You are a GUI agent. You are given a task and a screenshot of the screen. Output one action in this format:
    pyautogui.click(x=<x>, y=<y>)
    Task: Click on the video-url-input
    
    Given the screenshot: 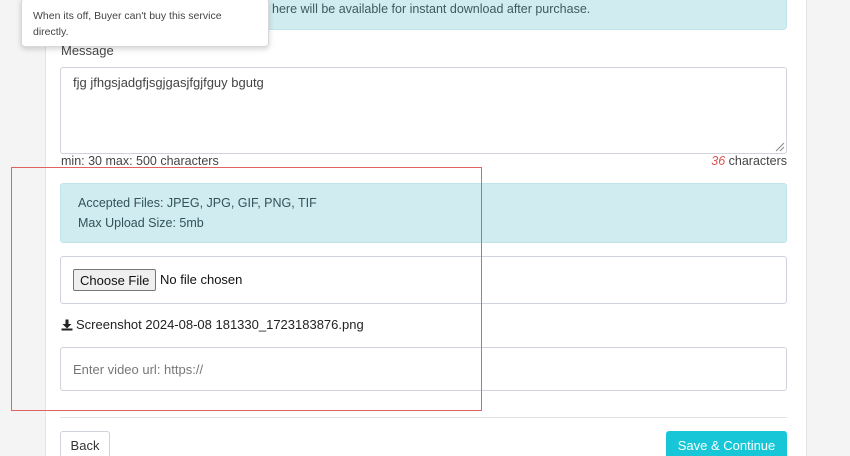 What is the action you would take?
    pyautogui.click(x=423, y=369)
    